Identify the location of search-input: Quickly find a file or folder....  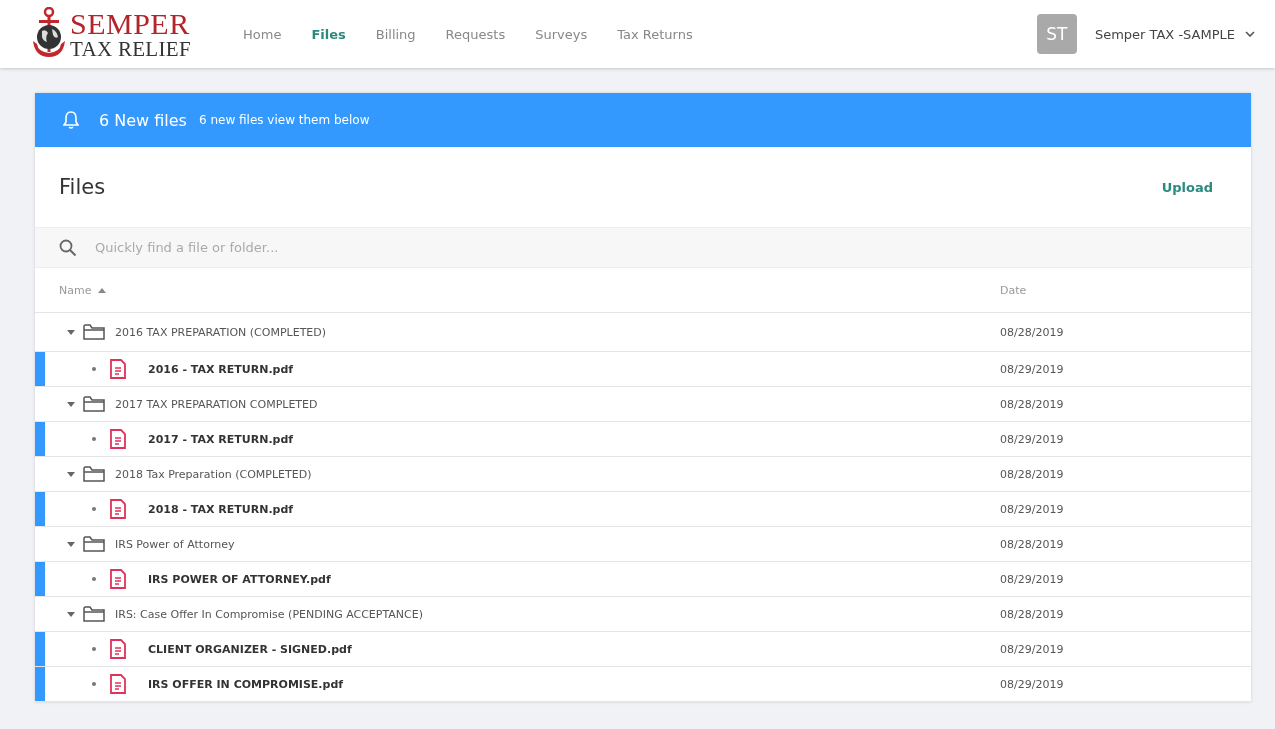
(660, 247).